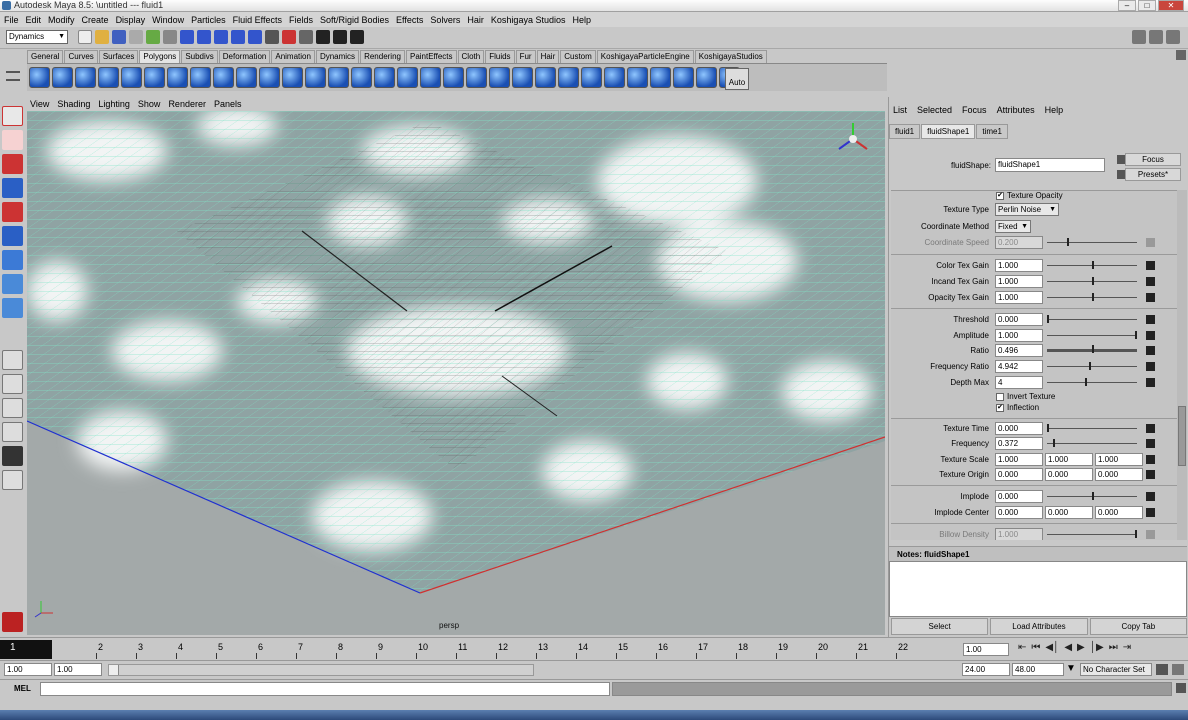 This screenshot has width=1188, height=720. I want to click on color-tex-gain-field: 1.000, so click(1019, 265).